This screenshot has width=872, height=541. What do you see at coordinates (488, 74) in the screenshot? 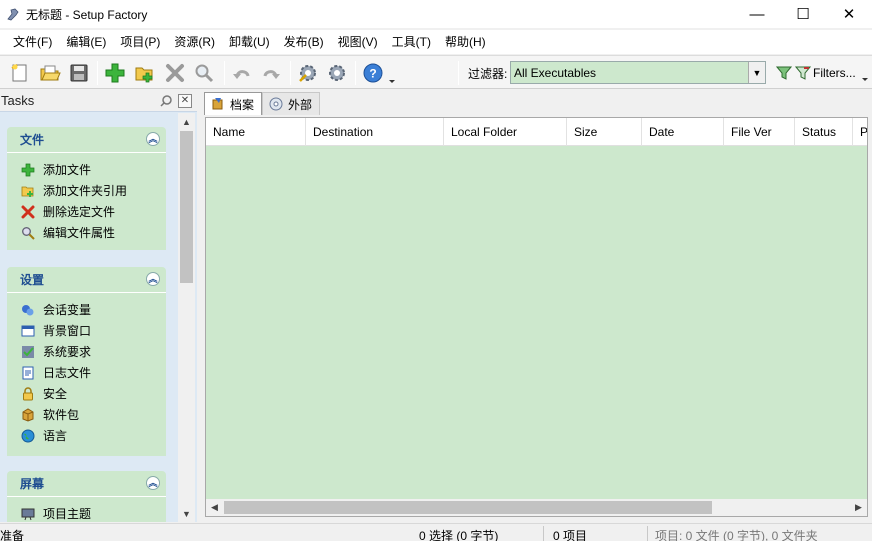
I see `filter-label: 过滤器:` at bounding box center [488, 74].